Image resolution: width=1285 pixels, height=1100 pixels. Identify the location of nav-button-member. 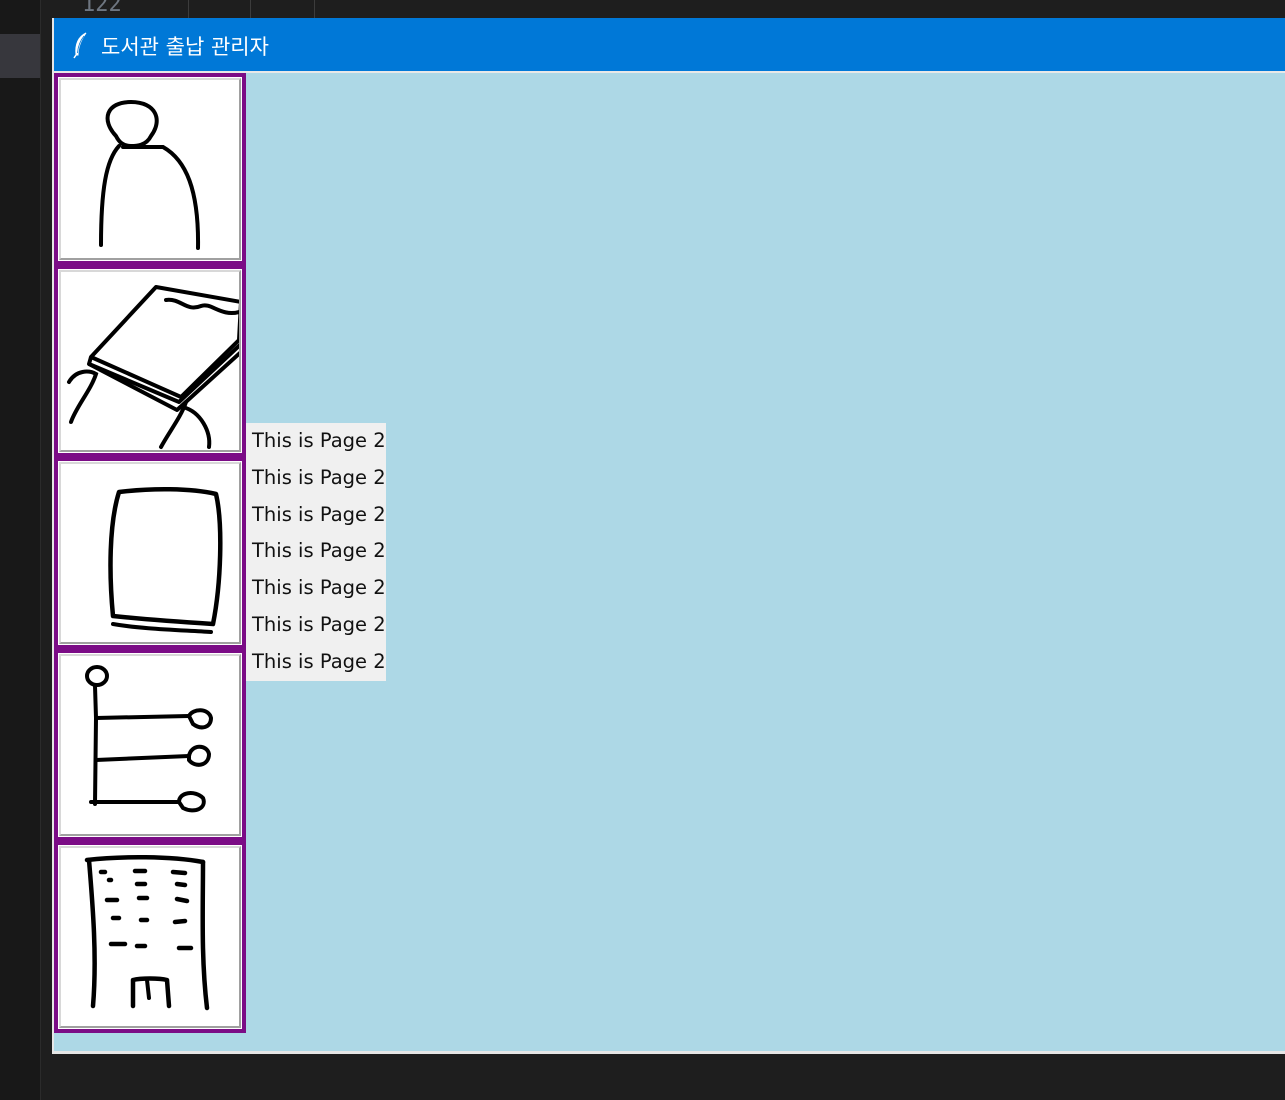
(150, 169).